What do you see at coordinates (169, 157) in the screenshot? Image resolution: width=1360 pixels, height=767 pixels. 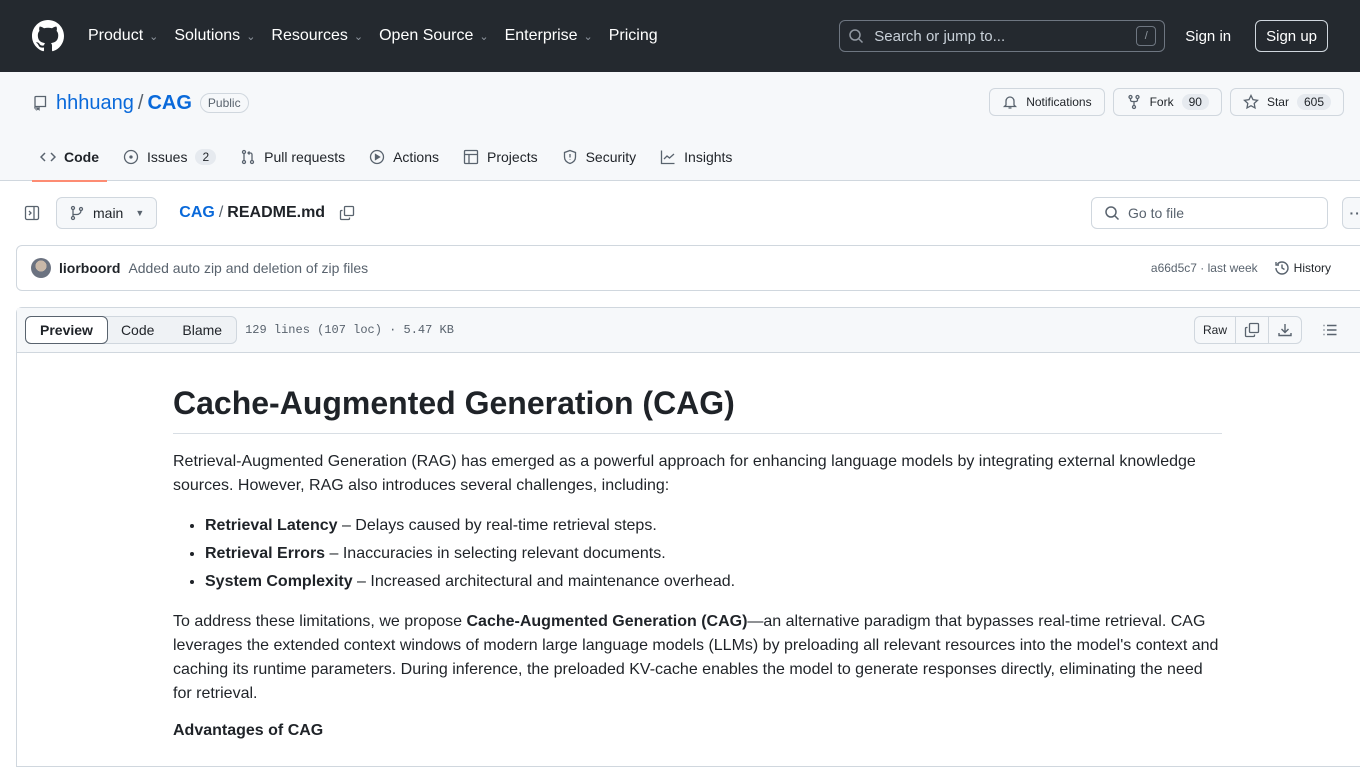 I see `tab-issues: Issues 2` at bounding box center [169, 157].